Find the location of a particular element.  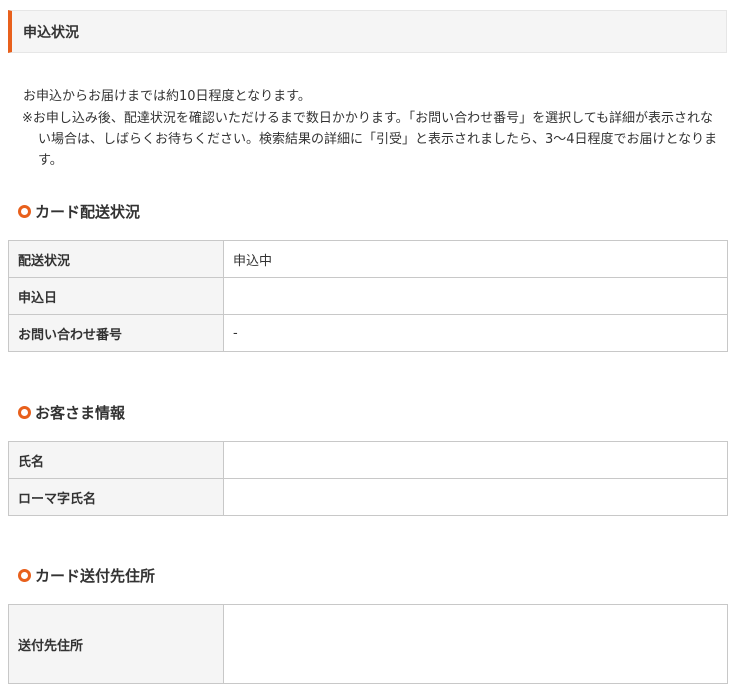

delivery-address-value is located at coordinates (475, 644).